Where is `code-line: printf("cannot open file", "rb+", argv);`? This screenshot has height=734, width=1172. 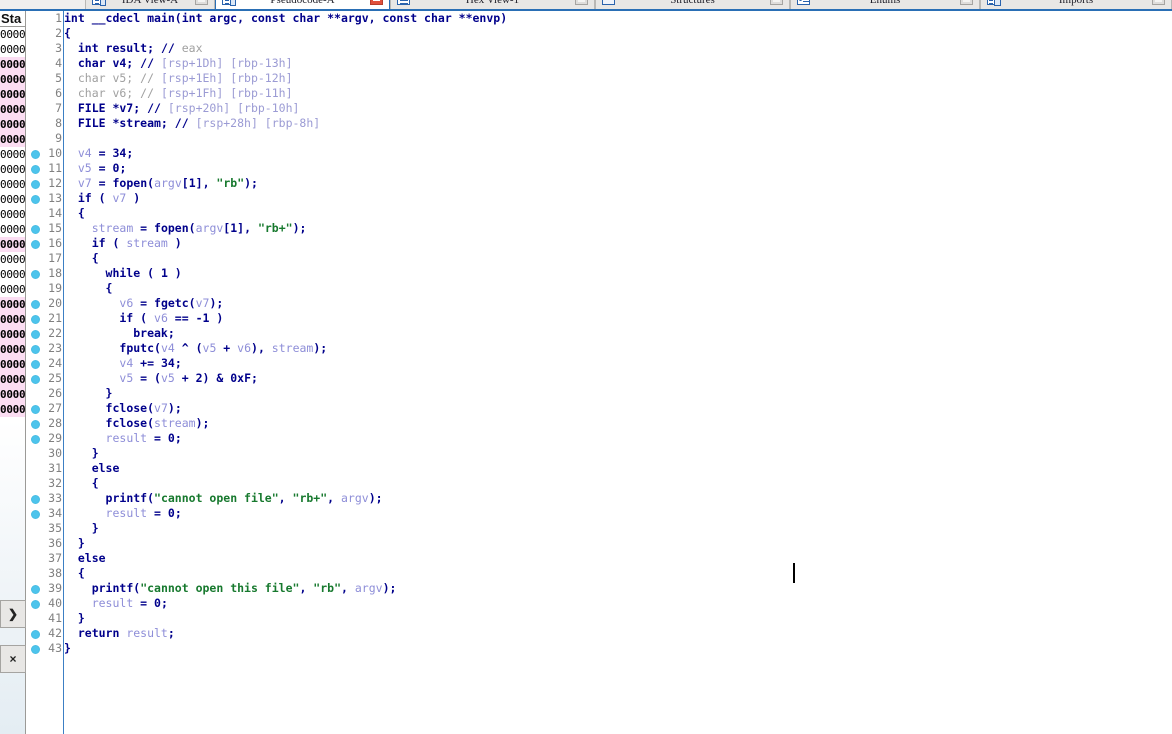 code-line: printf("cannot open file", "rb+", argv); is located at coordinates (285, 498).